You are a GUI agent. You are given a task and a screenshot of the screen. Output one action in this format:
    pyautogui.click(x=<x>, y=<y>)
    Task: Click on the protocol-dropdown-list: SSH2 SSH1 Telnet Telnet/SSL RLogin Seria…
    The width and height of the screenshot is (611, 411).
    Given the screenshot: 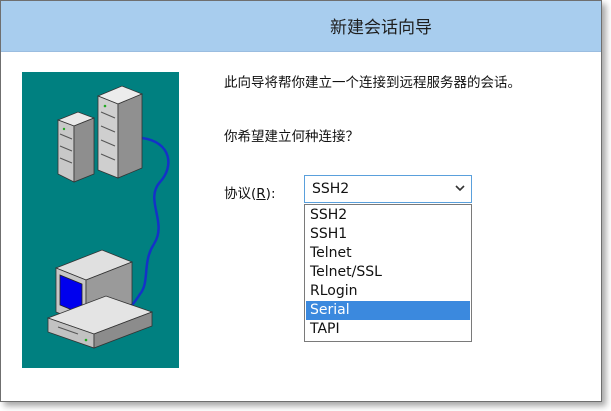 What is the action you would take?
    pyautogui.click(x=388, y=273)
    